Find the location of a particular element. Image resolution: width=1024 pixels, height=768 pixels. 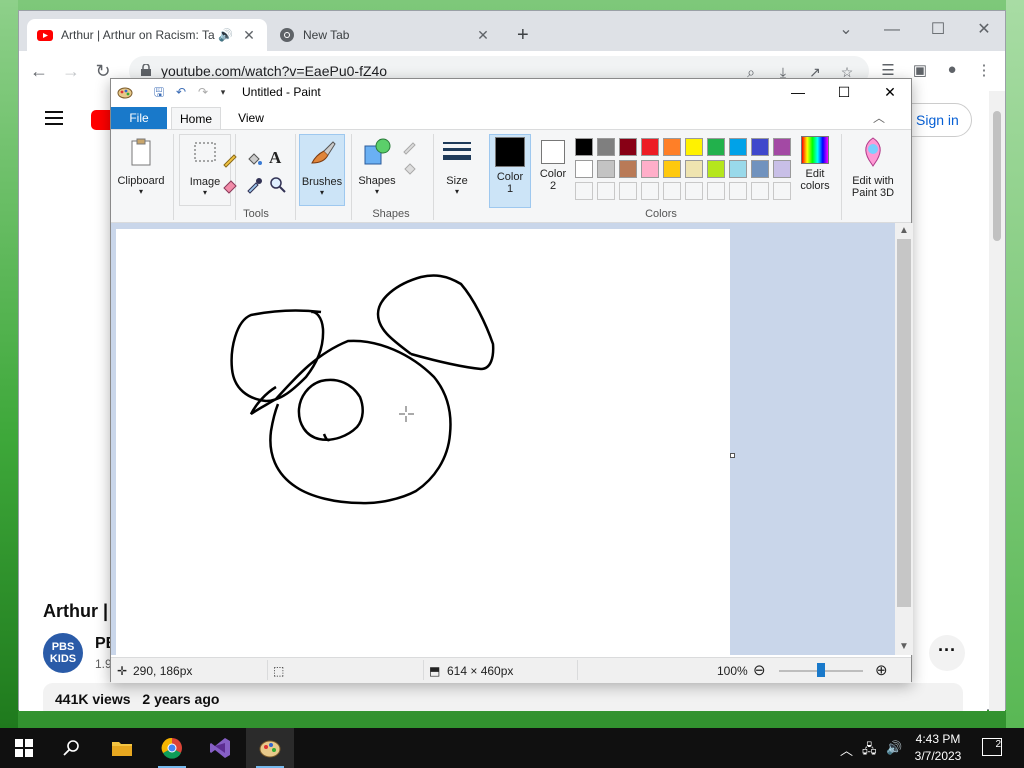

reading-list-icon: ☰ is located at coordinates (888, 70).